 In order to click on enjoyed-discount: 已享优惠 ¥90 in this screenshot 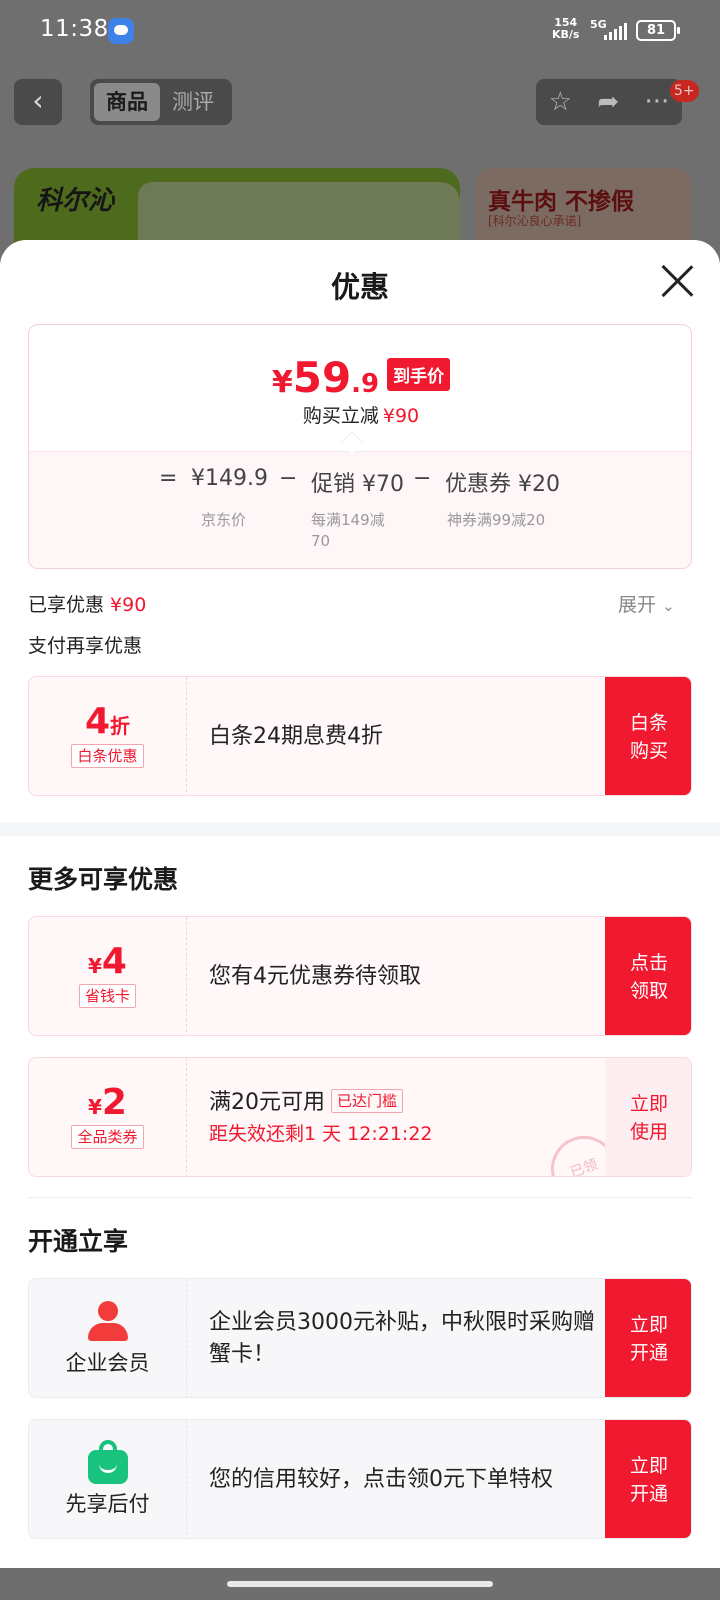, I will do `click(87, 603)`.